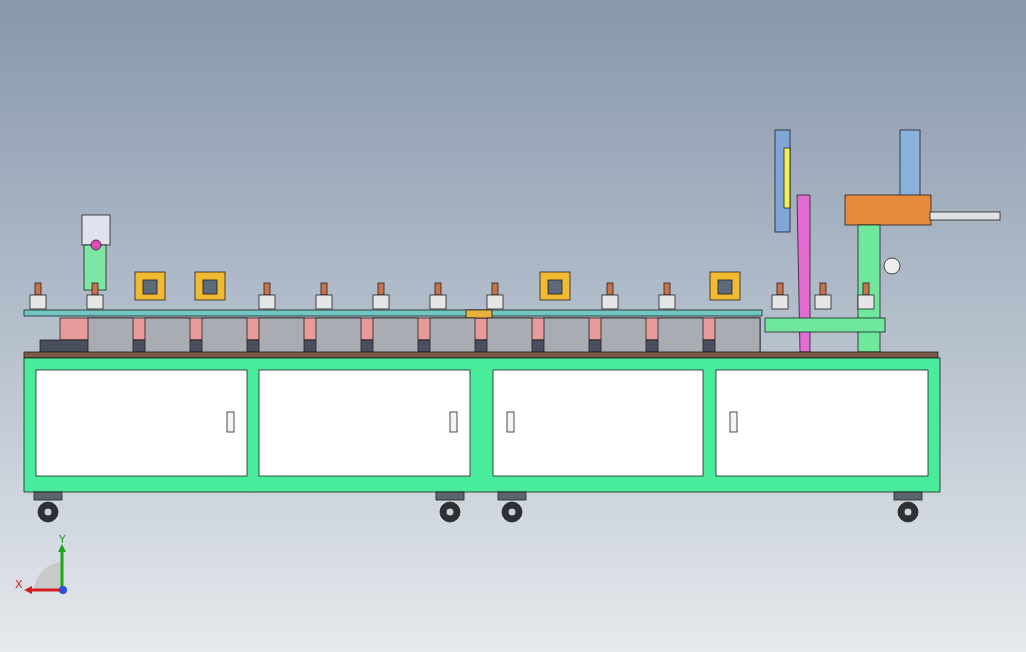  What do you see at coordinates (62, 539) in the screenshot?
I see `y-axis-label: Y` at bounding box center [62, 539].